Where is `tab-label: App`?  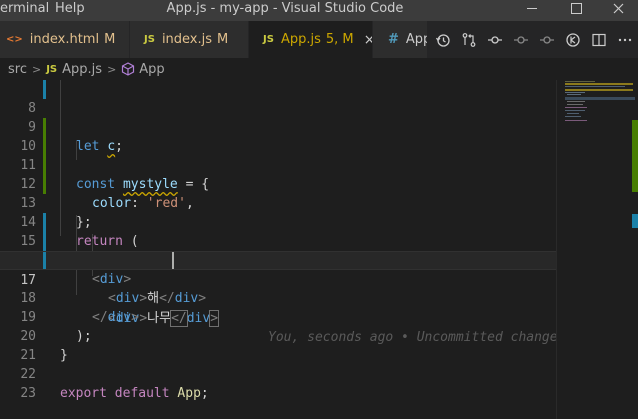
tab-label: App is located at coordinates (417, 39).